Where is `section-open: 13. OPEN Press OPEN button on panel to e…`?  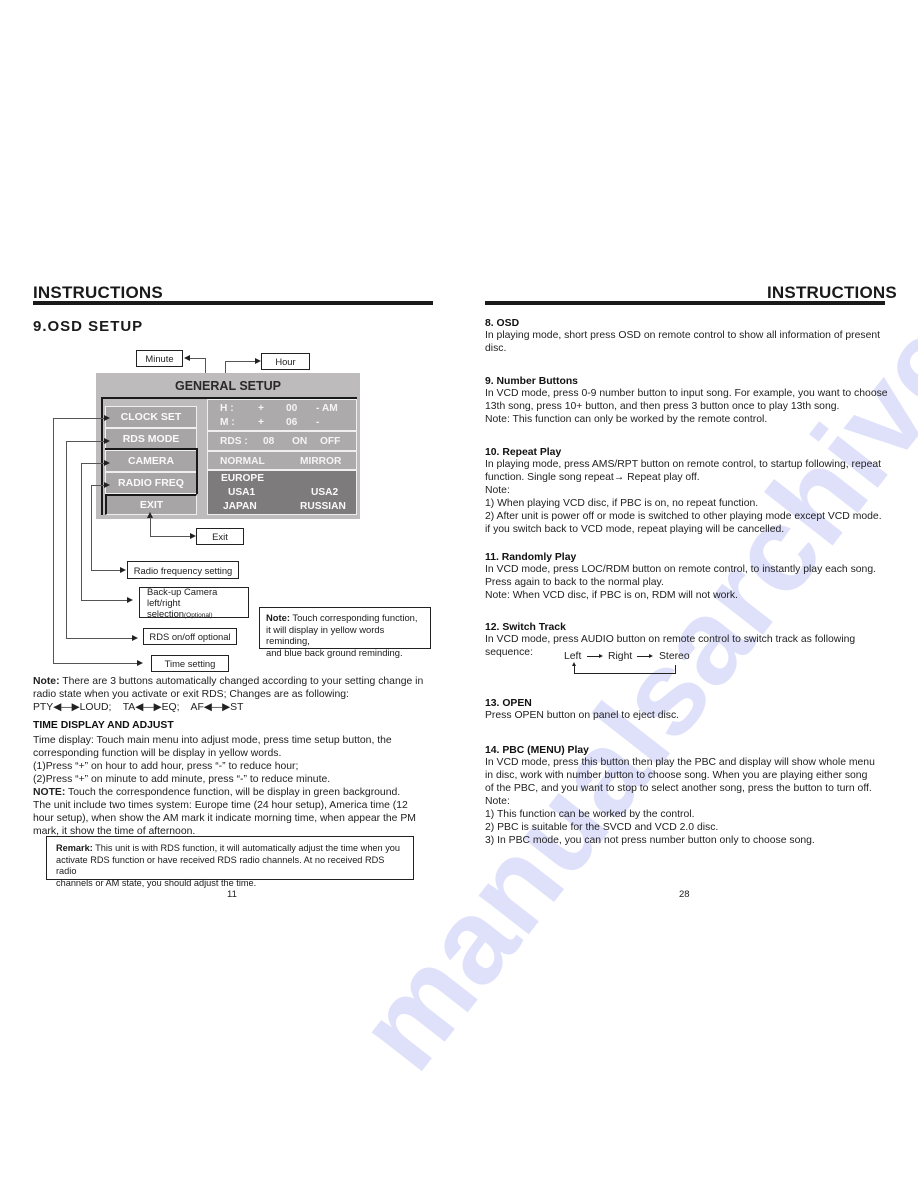
section-open: 13. OPEN Press OPEN button on panel to e… is located at coordinates (582, 709).